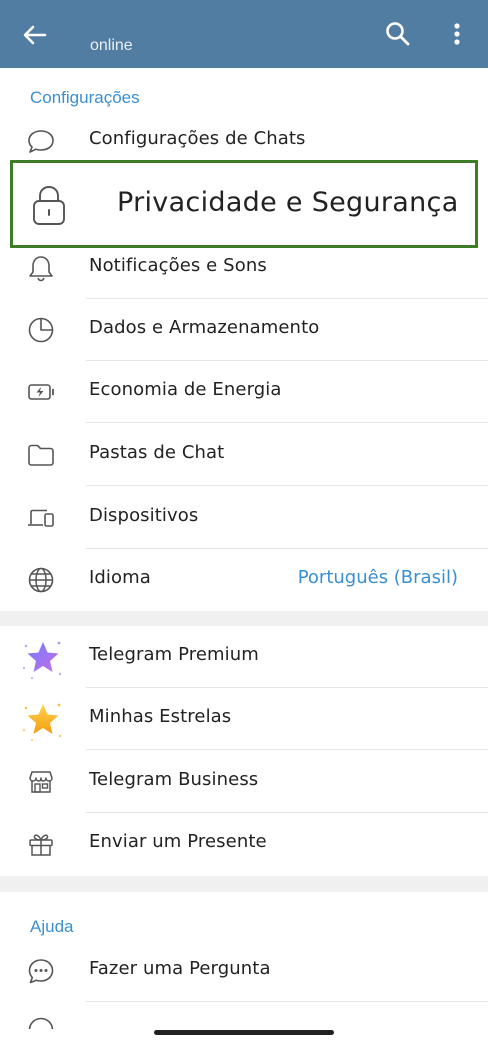  Describe the element at coordinates (42, 658) in the screenshot. I see `premium-star-icon` at that location.